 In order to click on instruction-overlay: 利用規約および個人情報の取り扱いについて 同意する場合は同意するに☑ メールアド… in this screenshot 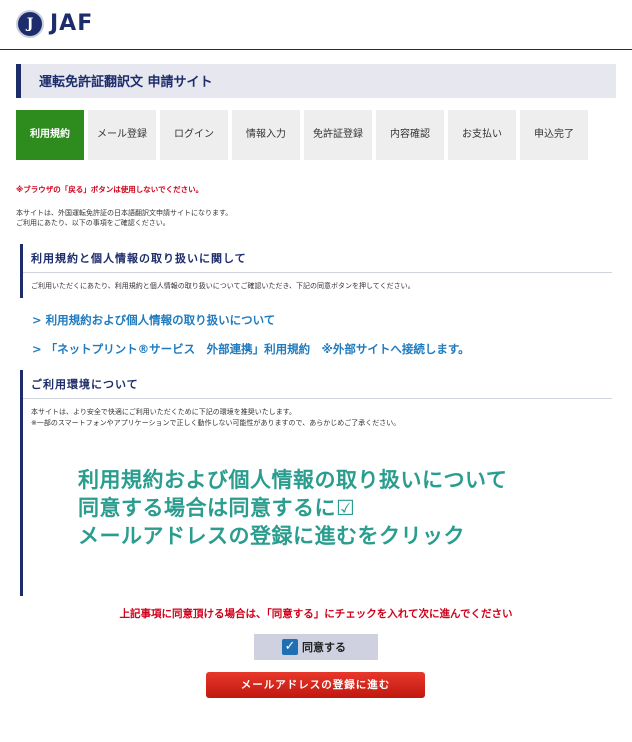, I will do `click(292, 508)`.